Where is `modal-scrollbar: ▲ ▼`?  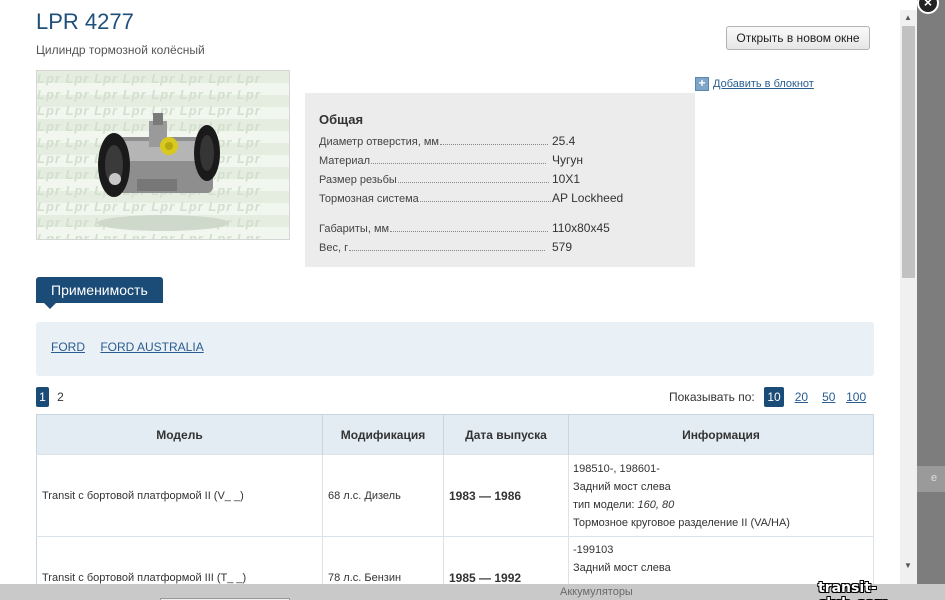 modal-scrollbar: ▲ ▼ is located at coordinates (908, 297).